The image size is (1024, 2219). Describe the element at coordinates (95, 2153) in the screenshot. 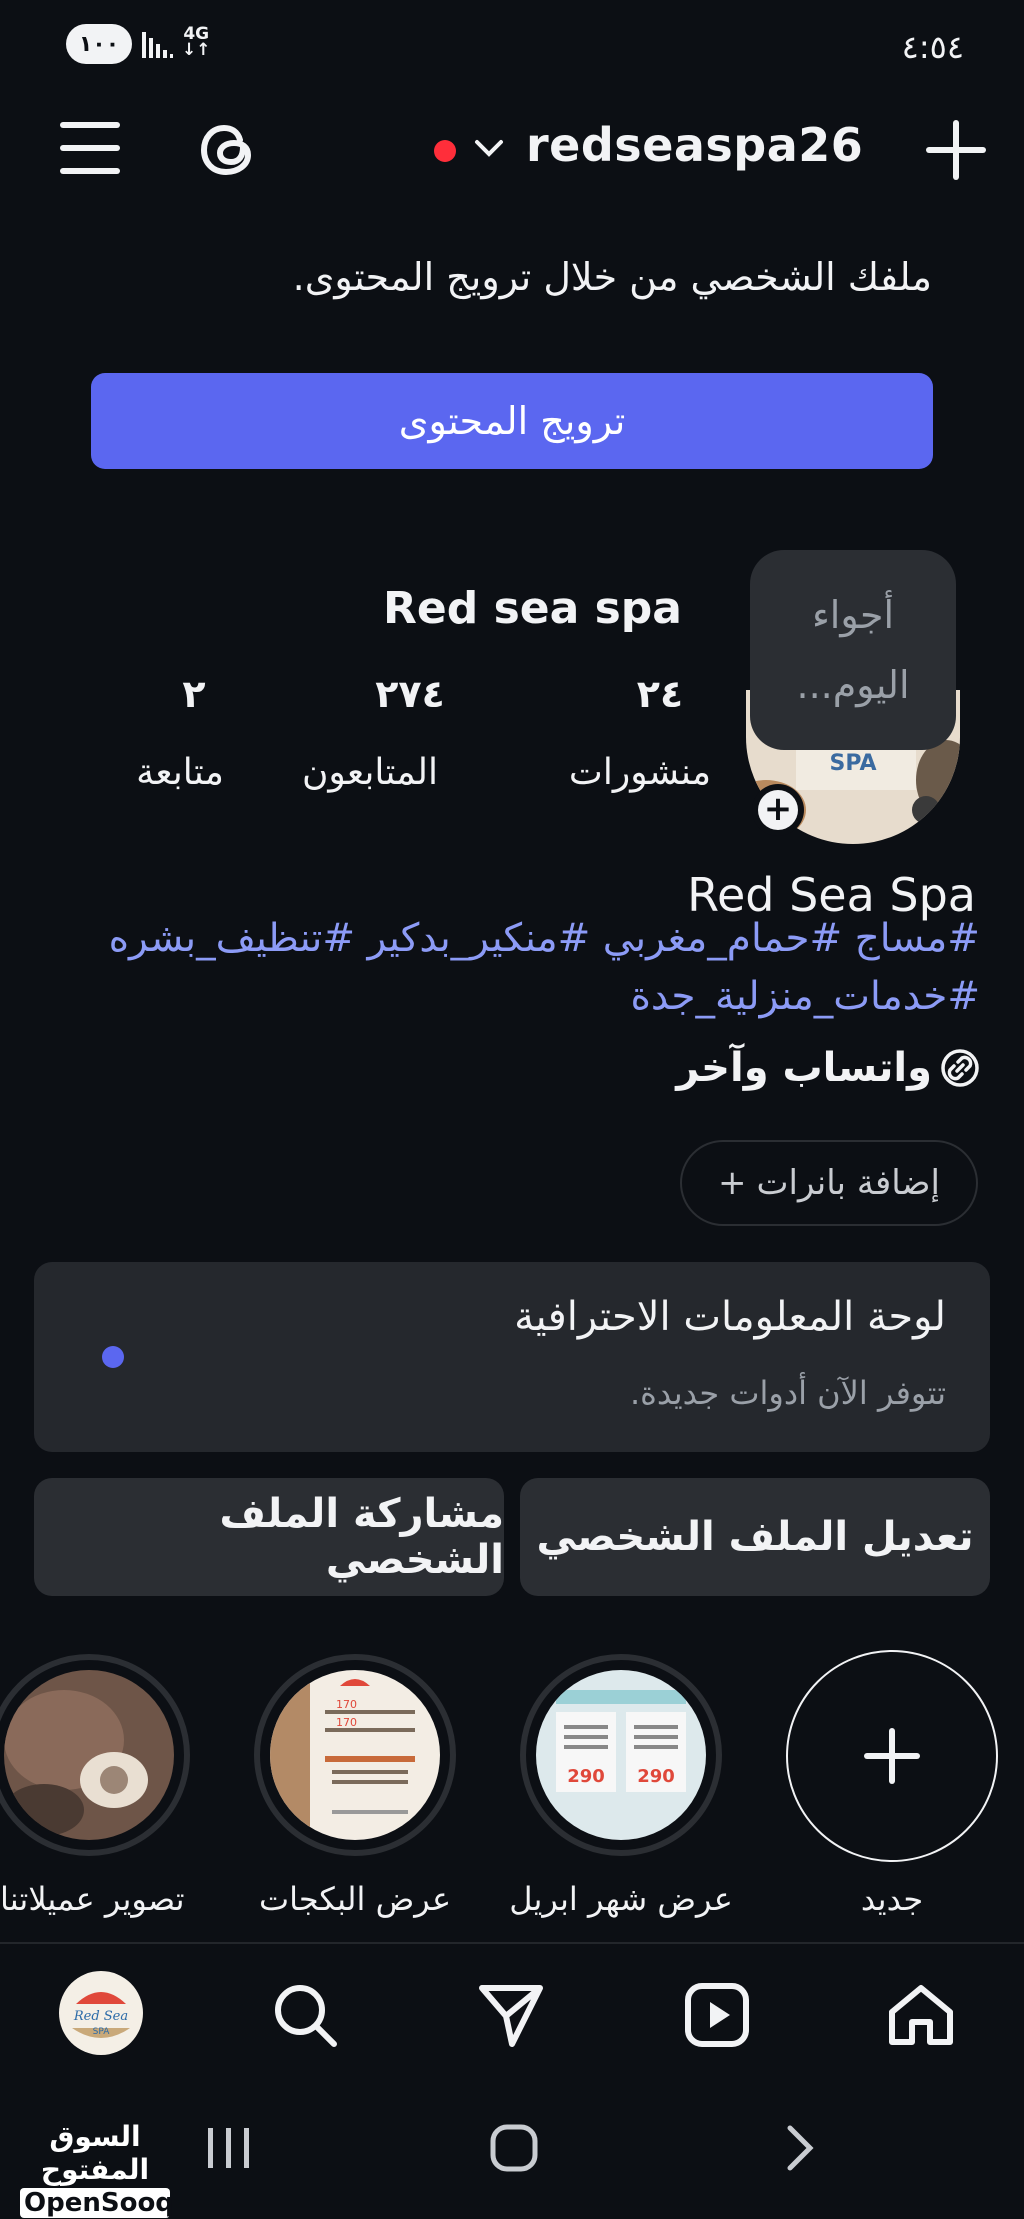

I see `watermark-arabic: السوق المفتوح` at that location.